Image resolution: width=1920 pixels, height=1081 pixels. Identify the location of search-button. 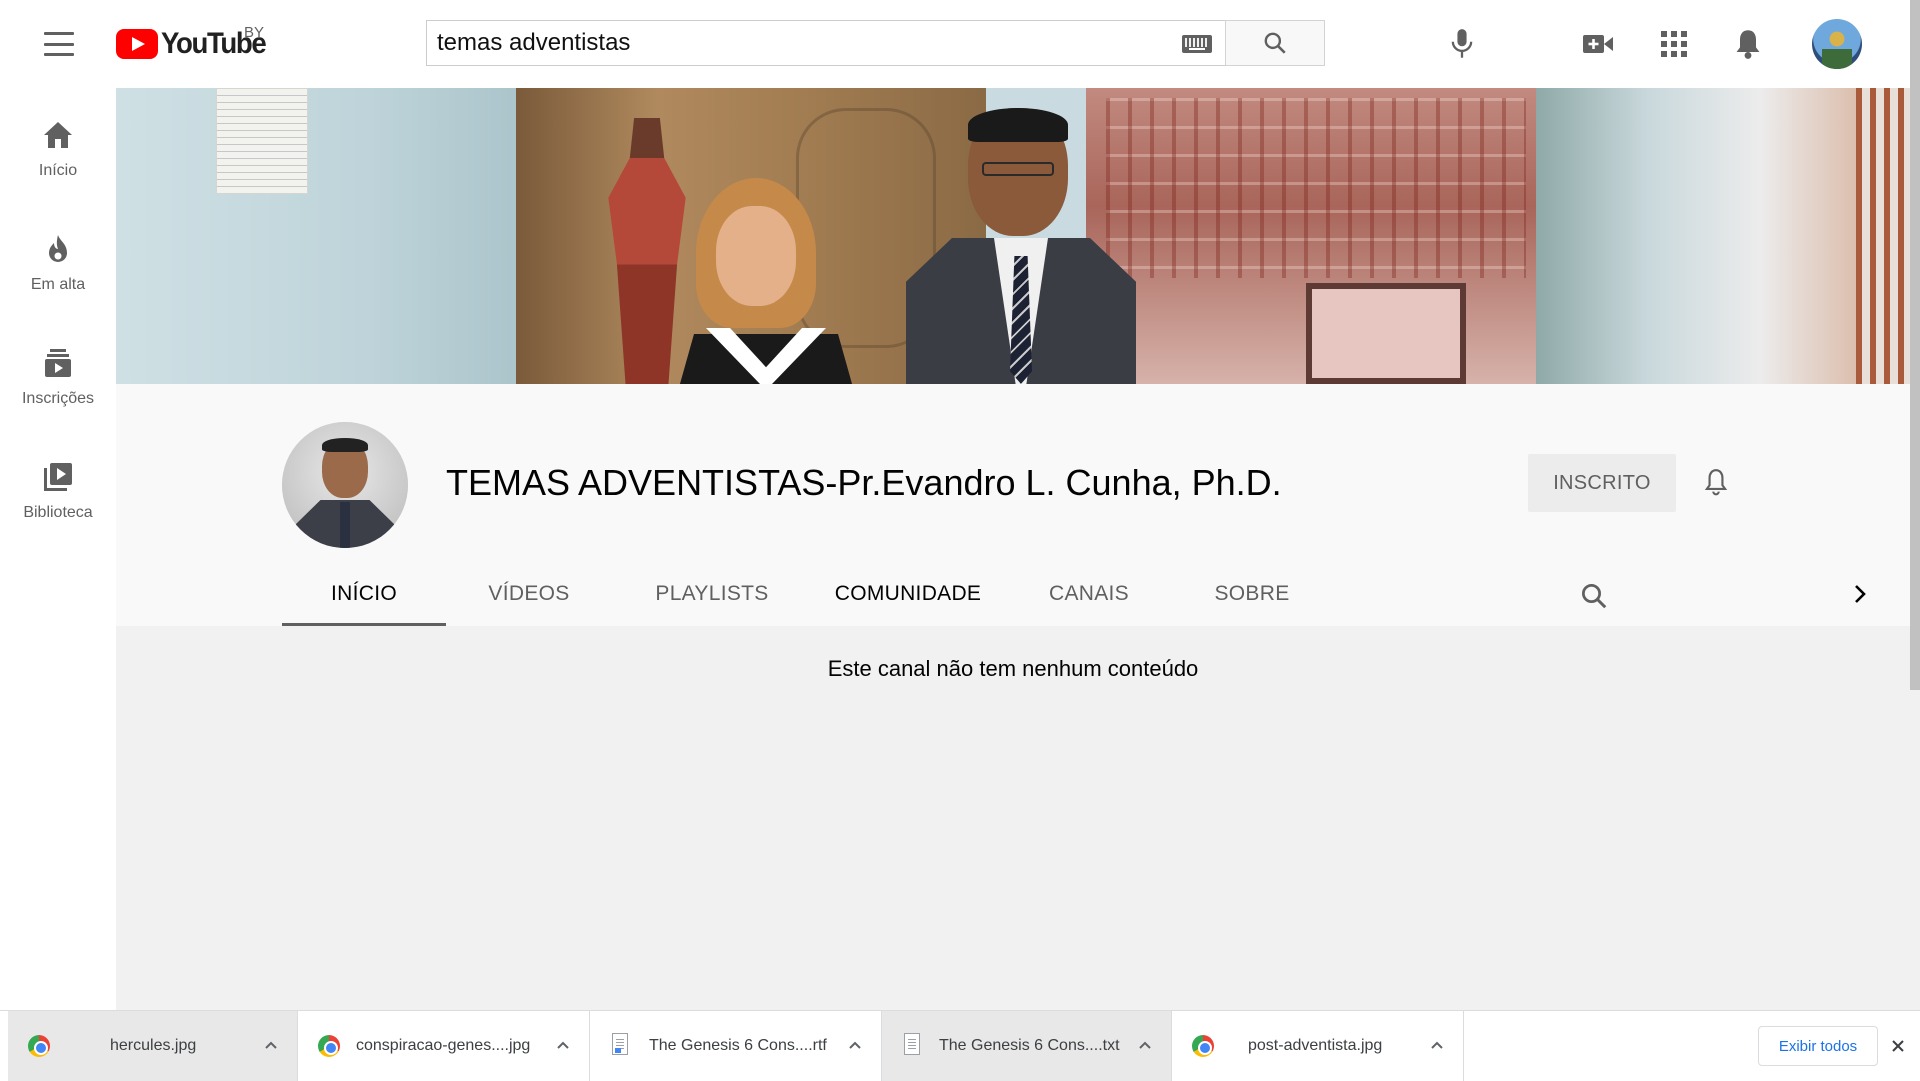
(1275, 43).